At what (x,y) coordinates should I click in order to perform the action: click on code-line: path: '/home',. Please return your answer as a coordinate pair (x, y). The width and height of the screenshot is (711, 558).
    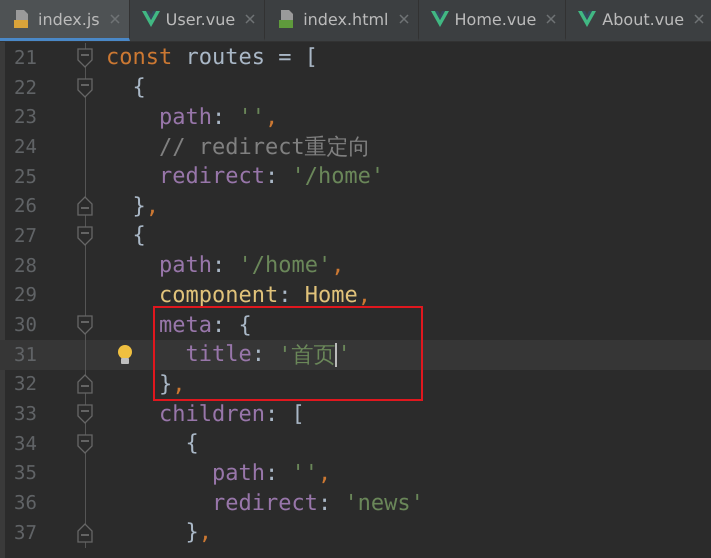
    Looking at the image, I should click on (251, 266).